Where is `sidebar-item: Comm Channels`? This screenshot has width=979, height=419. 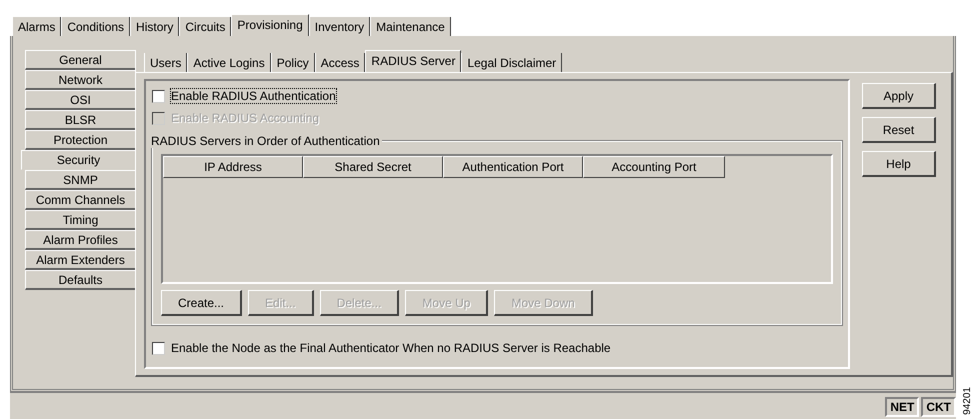 sidebar-item: Comm Channels is located at coordinates (80, 200).